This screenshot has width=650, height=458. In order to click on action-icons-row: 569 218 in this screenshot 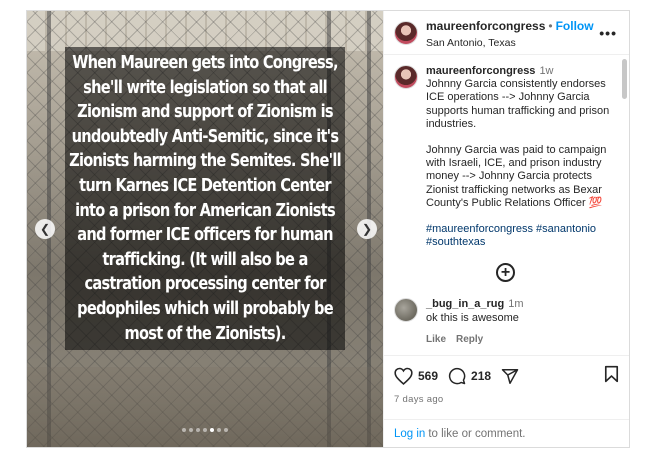, I will do `click(506, 376)`.